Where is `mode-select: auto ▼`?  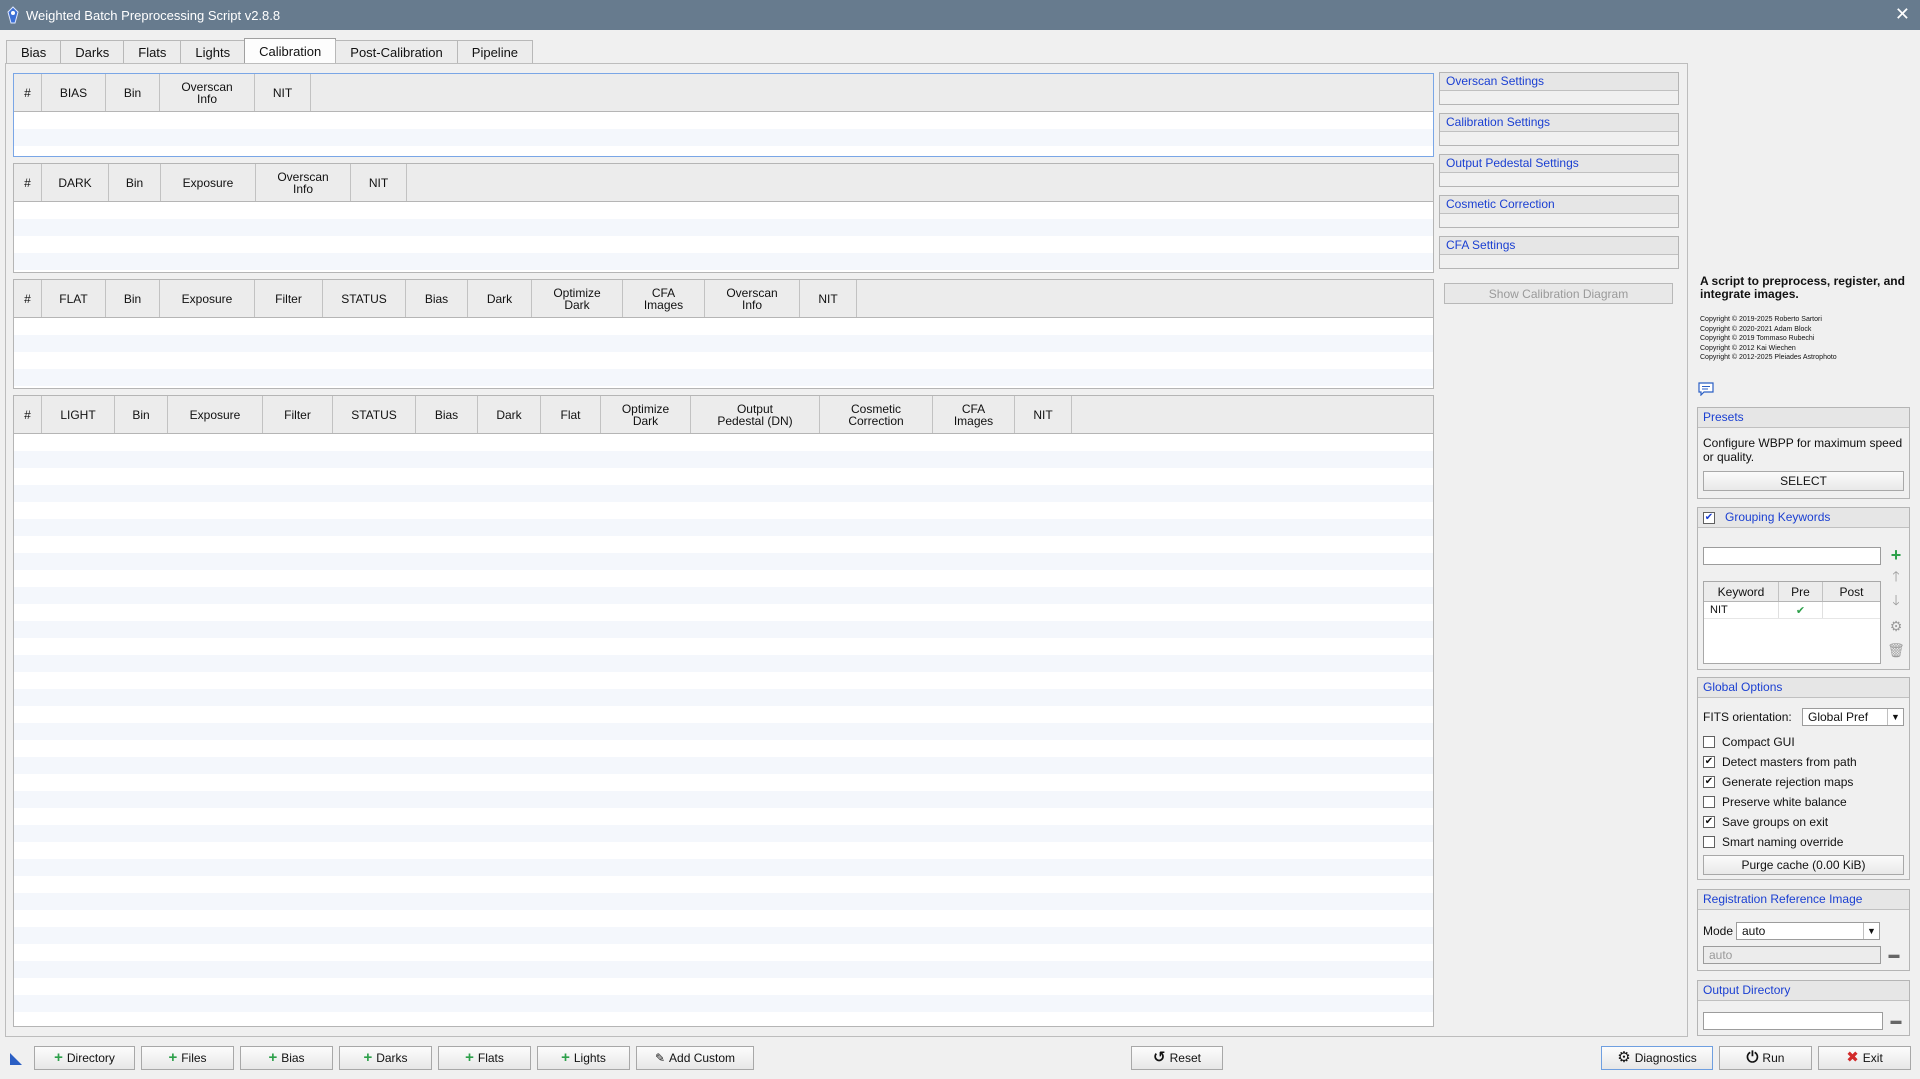 mode-select: auto ▼ is located at coordinates (1808, 931).